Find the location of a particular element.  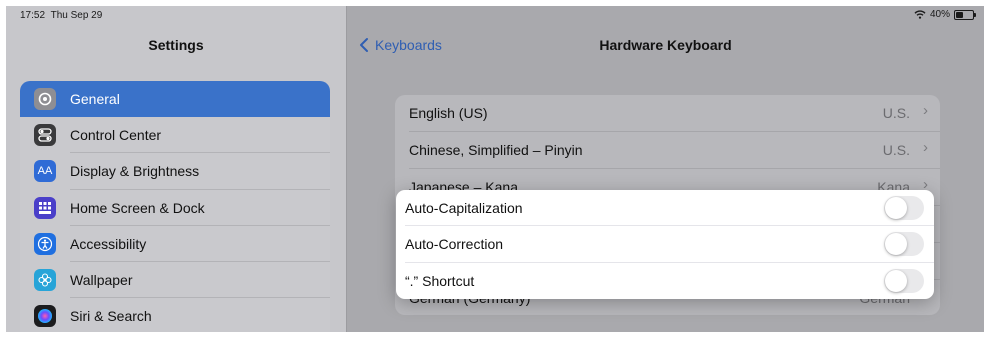

sidebar-item-control-center: Control Center is located at coordinates (175, 135).